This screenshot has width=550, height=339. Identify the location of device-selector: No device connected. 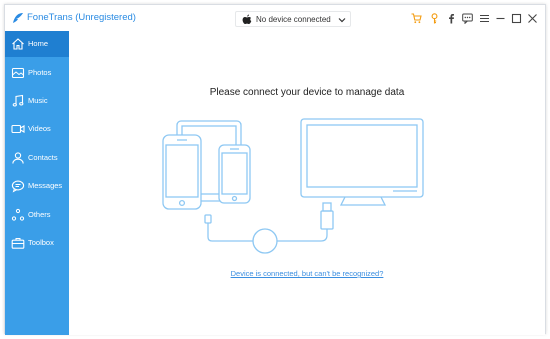
(293, 19).